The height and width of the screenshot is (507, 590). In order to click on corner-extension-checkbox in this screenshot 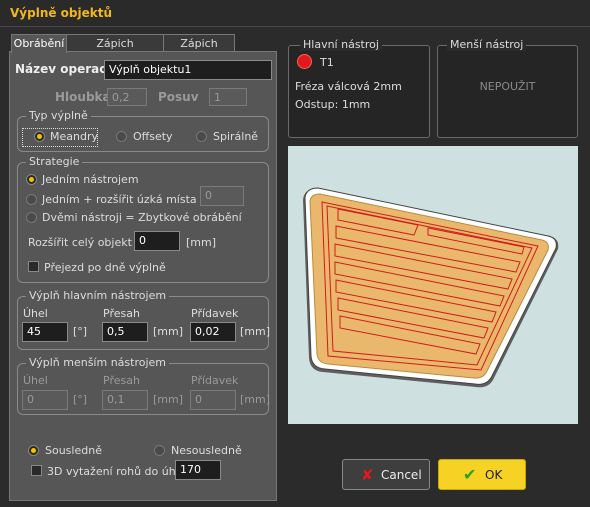, I will do `click(36, 470)`.